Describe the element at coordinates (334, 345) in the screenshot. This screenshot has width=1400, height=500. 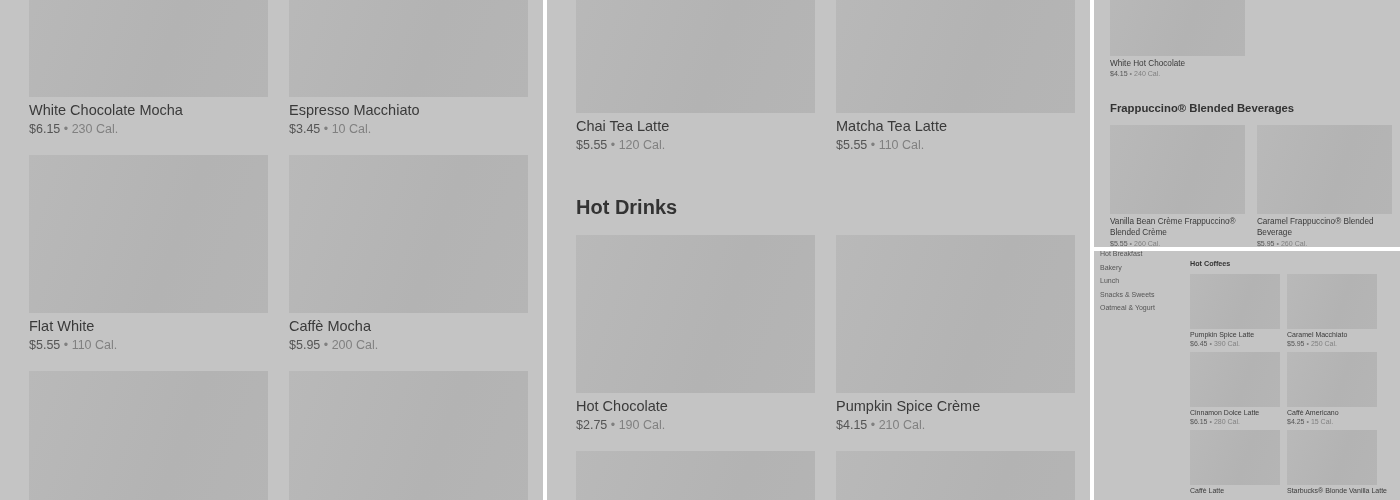
I see `price-calories: $5.95 • 200 Cal.` at that location.